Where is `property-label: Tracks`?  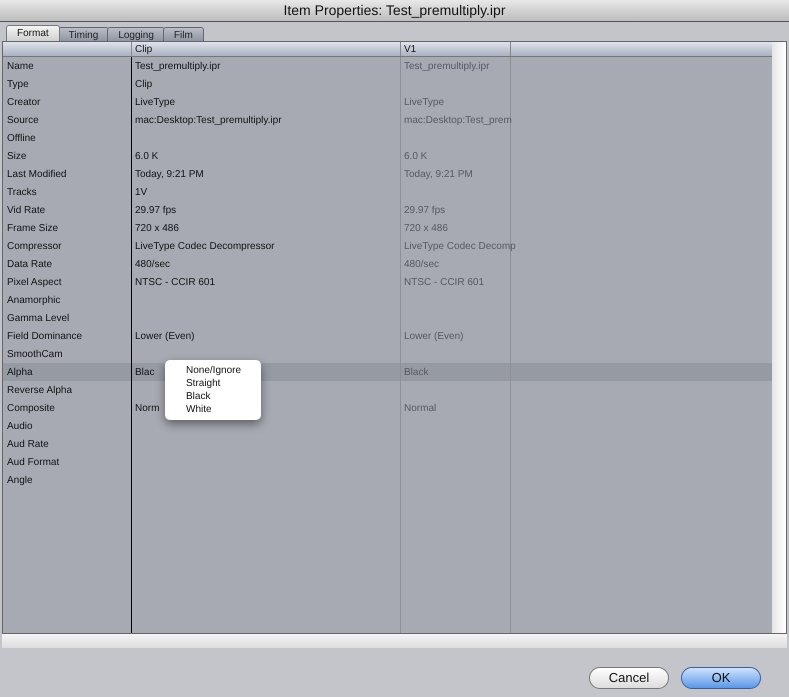
property-label: Tracks is located at coordinates (22, 193).